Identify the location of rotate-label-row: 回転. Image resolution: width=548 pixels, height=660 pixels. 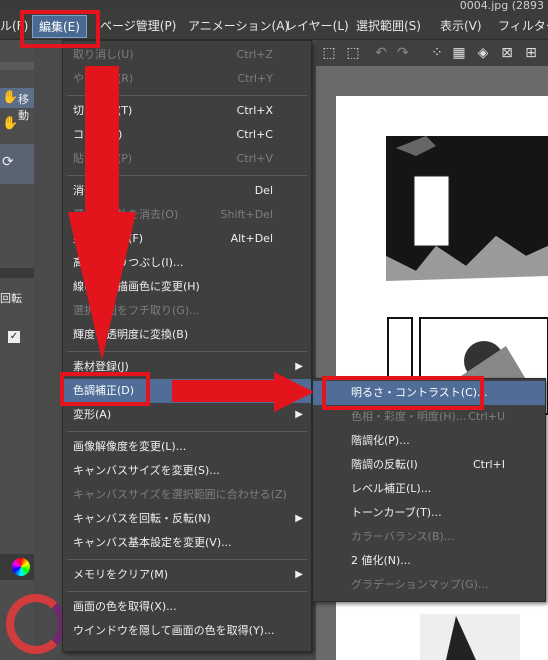
(17, 297).